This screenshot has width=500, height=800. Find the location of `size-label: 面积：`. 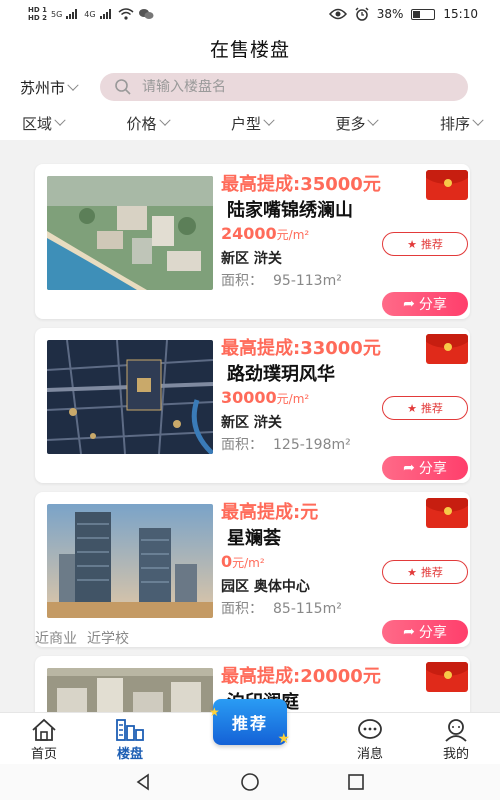

size-label: 面积： is located at coordinates (242, 281).